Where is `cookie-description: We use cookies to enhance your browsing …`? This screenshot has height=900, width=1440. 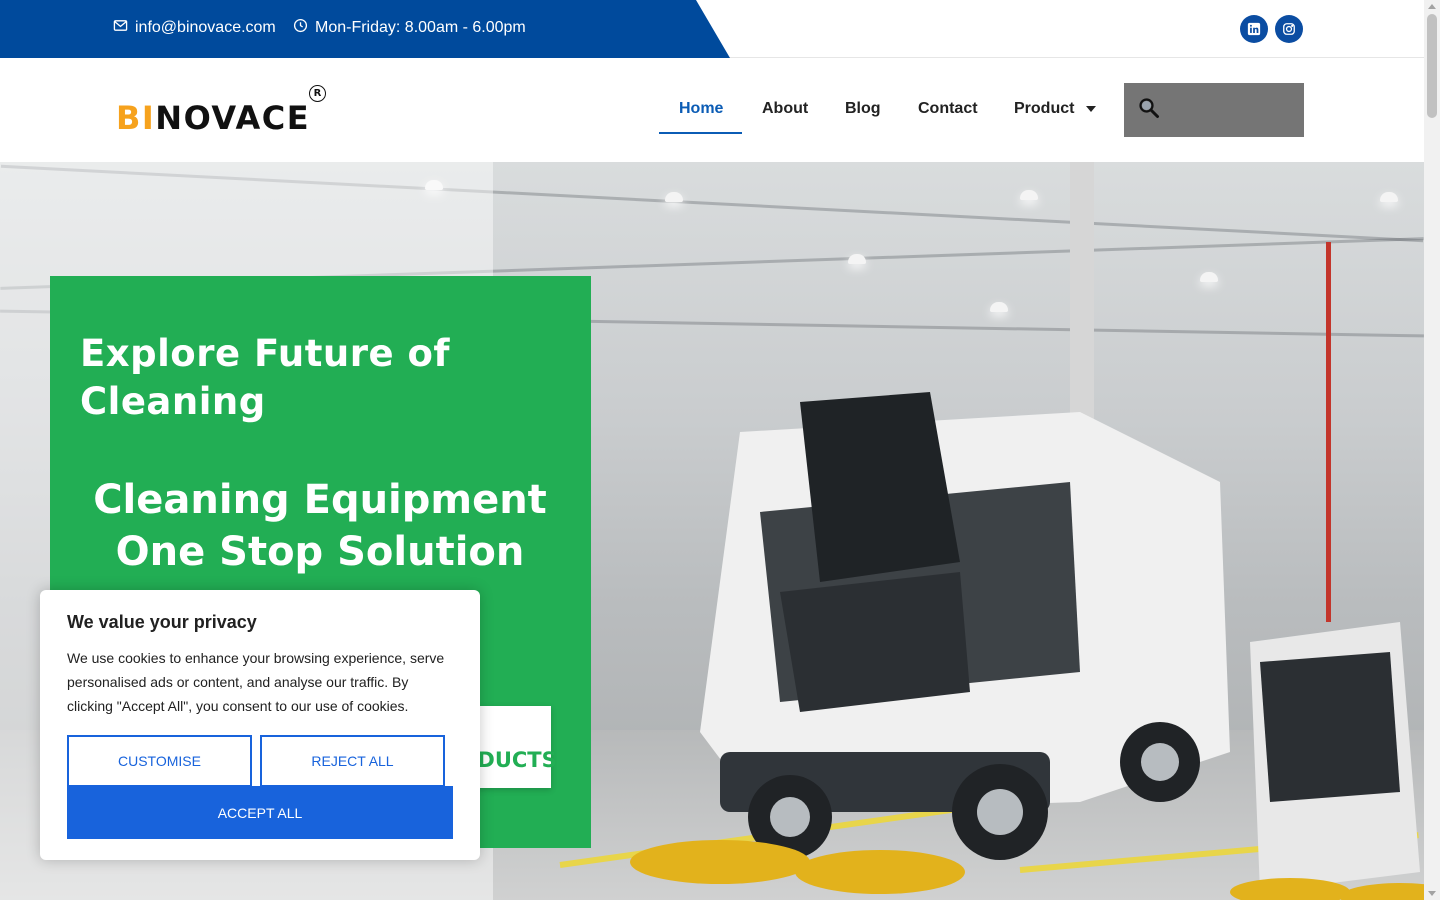
cookie-description: We use cookies to enhance your browsing … is located at coordinates (256, 682).